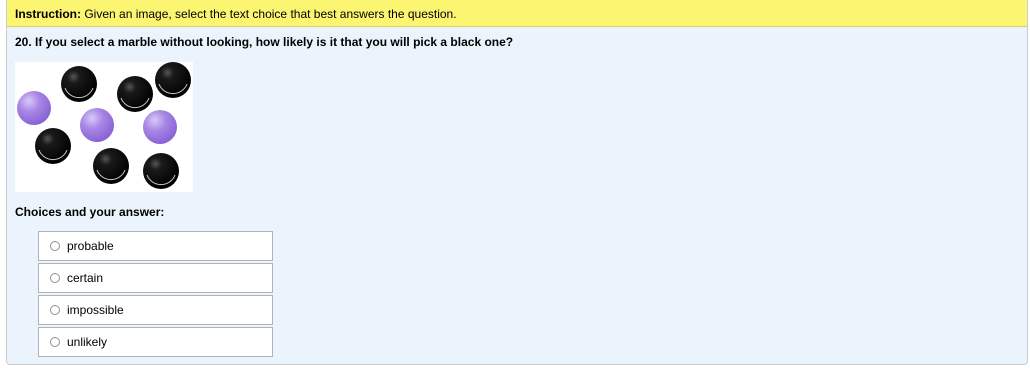 The height and width of the screenshot is (368, 1030). I want to click on instruction-prefix: Instruction:, so click(48, 14).